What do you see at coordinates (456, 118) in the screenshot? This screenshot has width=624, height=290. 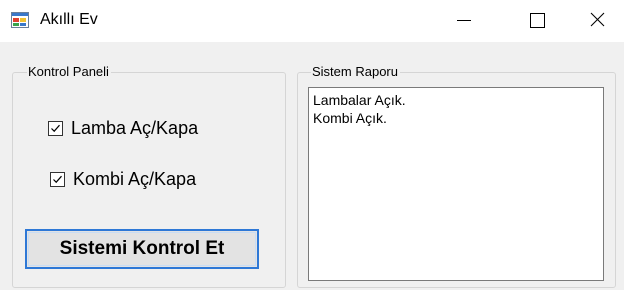 I see `report-line: Kombi Açık.` at bounding box center [456, 118].